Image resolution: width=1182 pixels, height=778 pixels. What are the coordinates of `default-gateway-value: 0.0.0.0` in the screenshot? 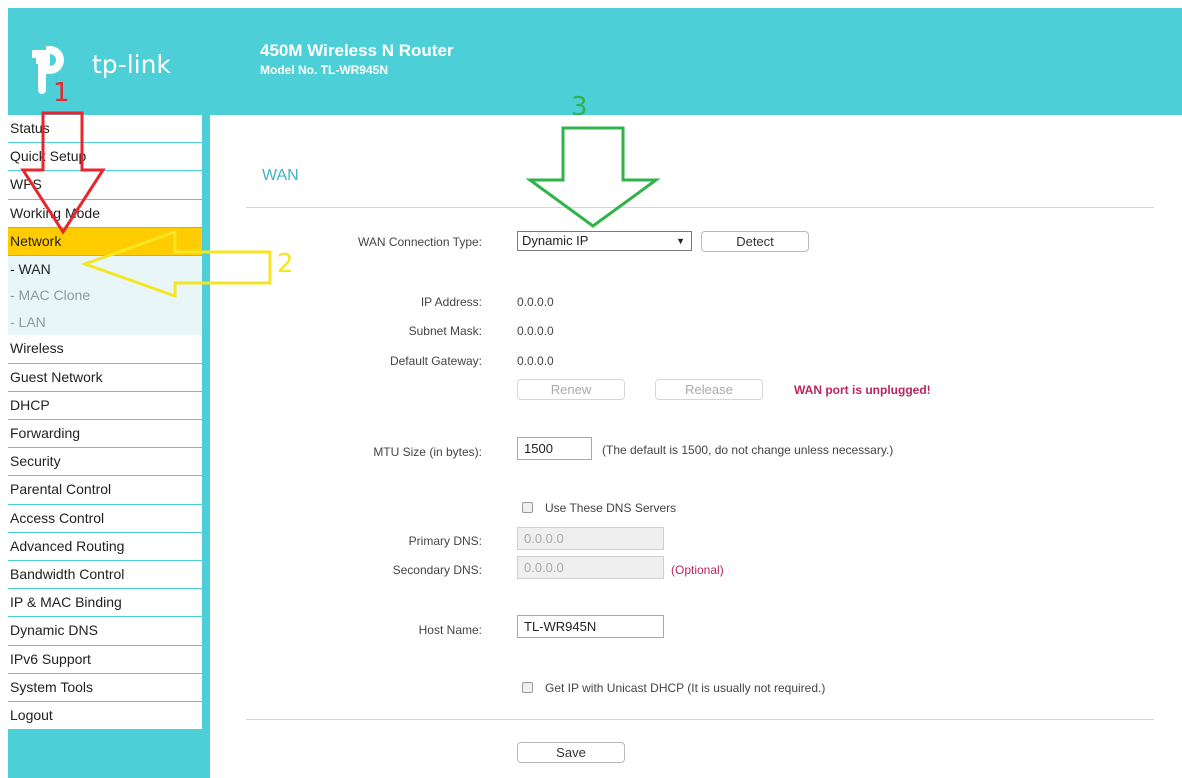 It's located at (535, 361).